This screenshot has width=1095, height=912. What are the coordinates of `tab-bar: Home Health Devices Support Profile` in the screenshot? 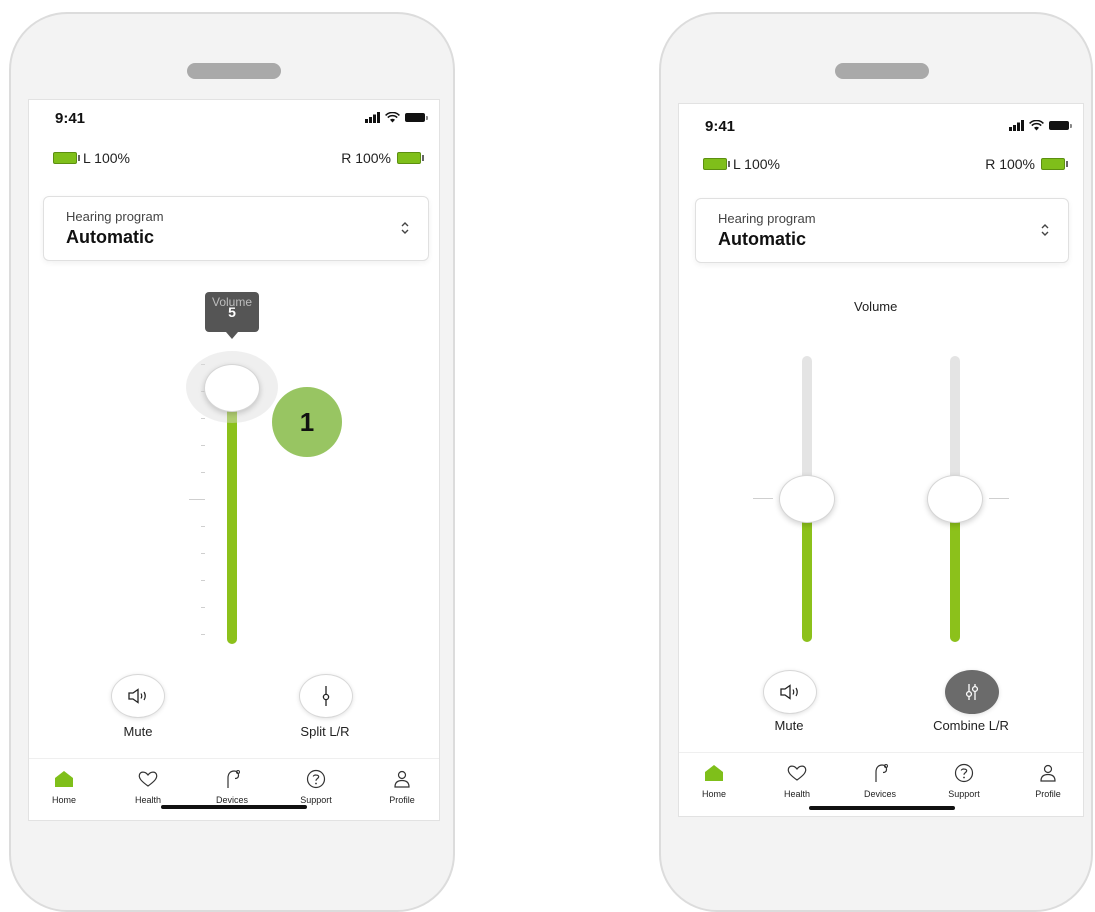 It's located at (234, 789).